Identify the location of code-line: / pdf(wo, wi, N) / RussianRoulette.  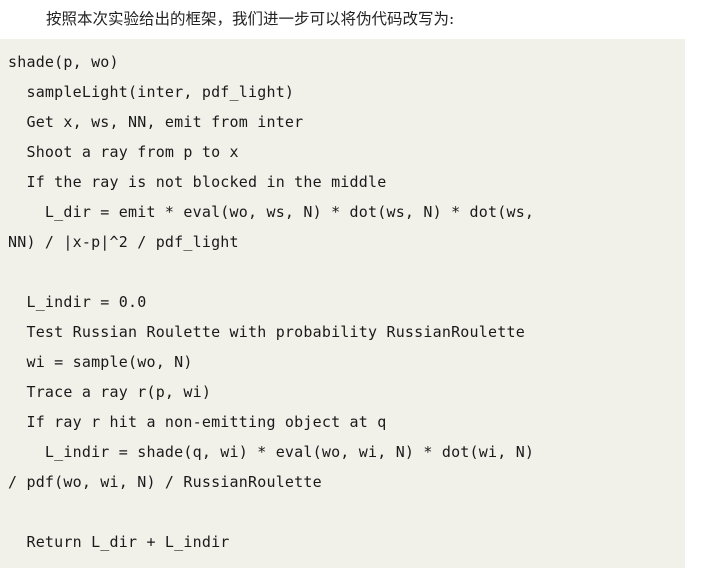
(165, 482).